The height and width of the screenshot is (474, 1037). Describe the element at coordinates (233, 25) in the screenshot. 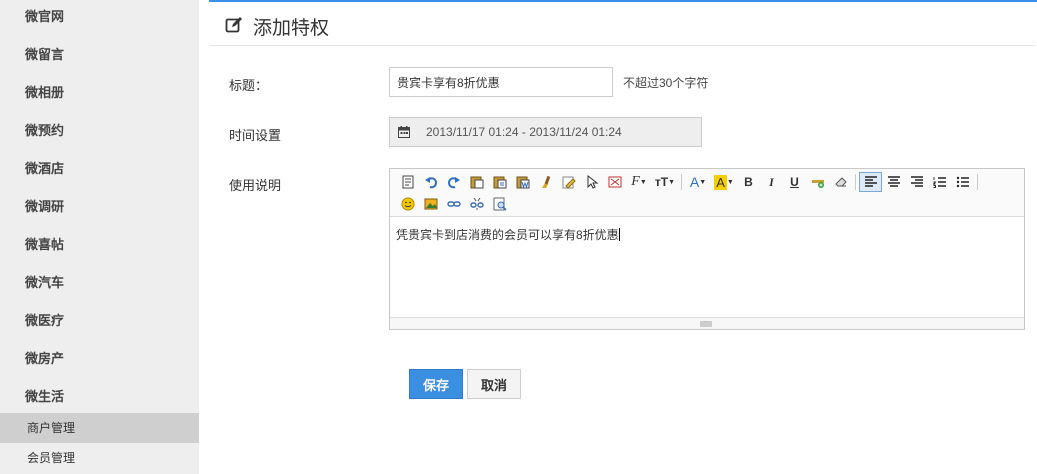

I see `edit-icon` at that location.